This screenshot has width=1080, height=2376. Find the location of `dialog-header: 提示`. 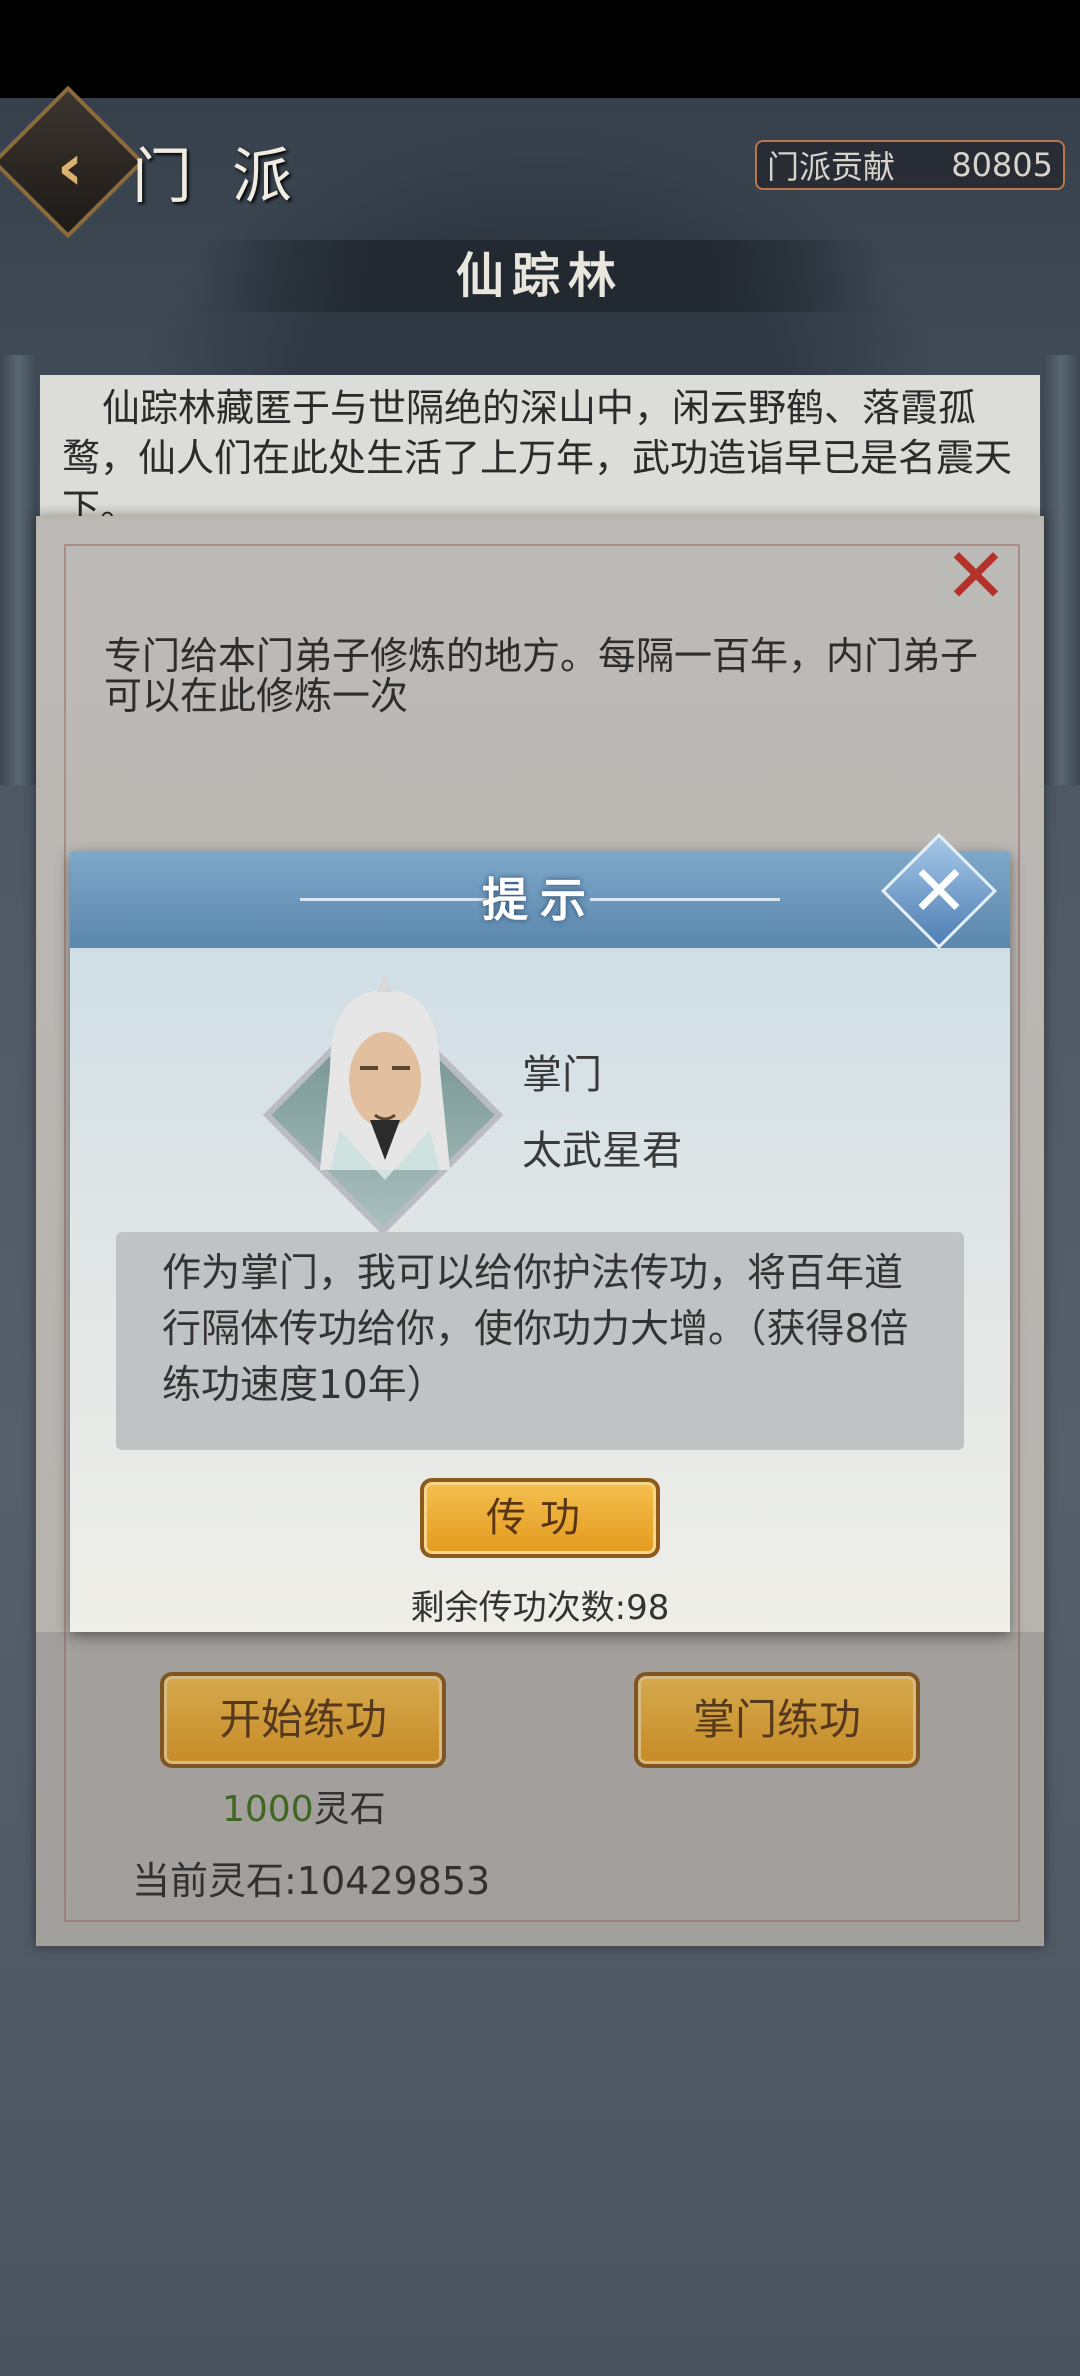

dialog-header: 提示 is located at coordinates (540, 900).